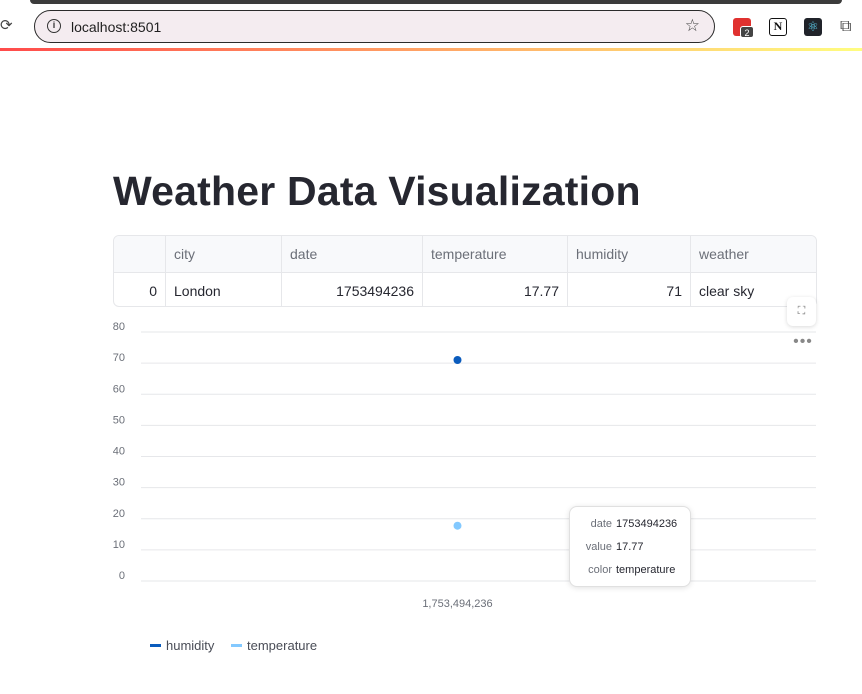 The height and width of the screenshot is (694, 862). What do you see at coordinates (352, 289) in the screenshot?
I see `date-cell: 1753494236` at bounding box center [352, 289].